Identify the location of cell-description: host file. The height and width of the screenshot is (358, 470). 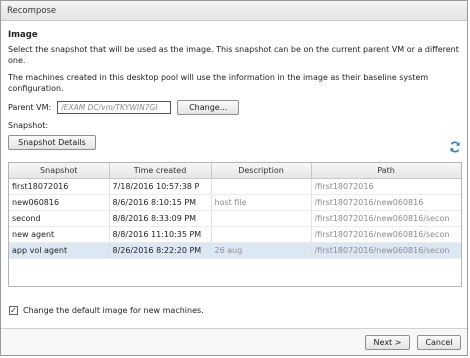
(261, 202).